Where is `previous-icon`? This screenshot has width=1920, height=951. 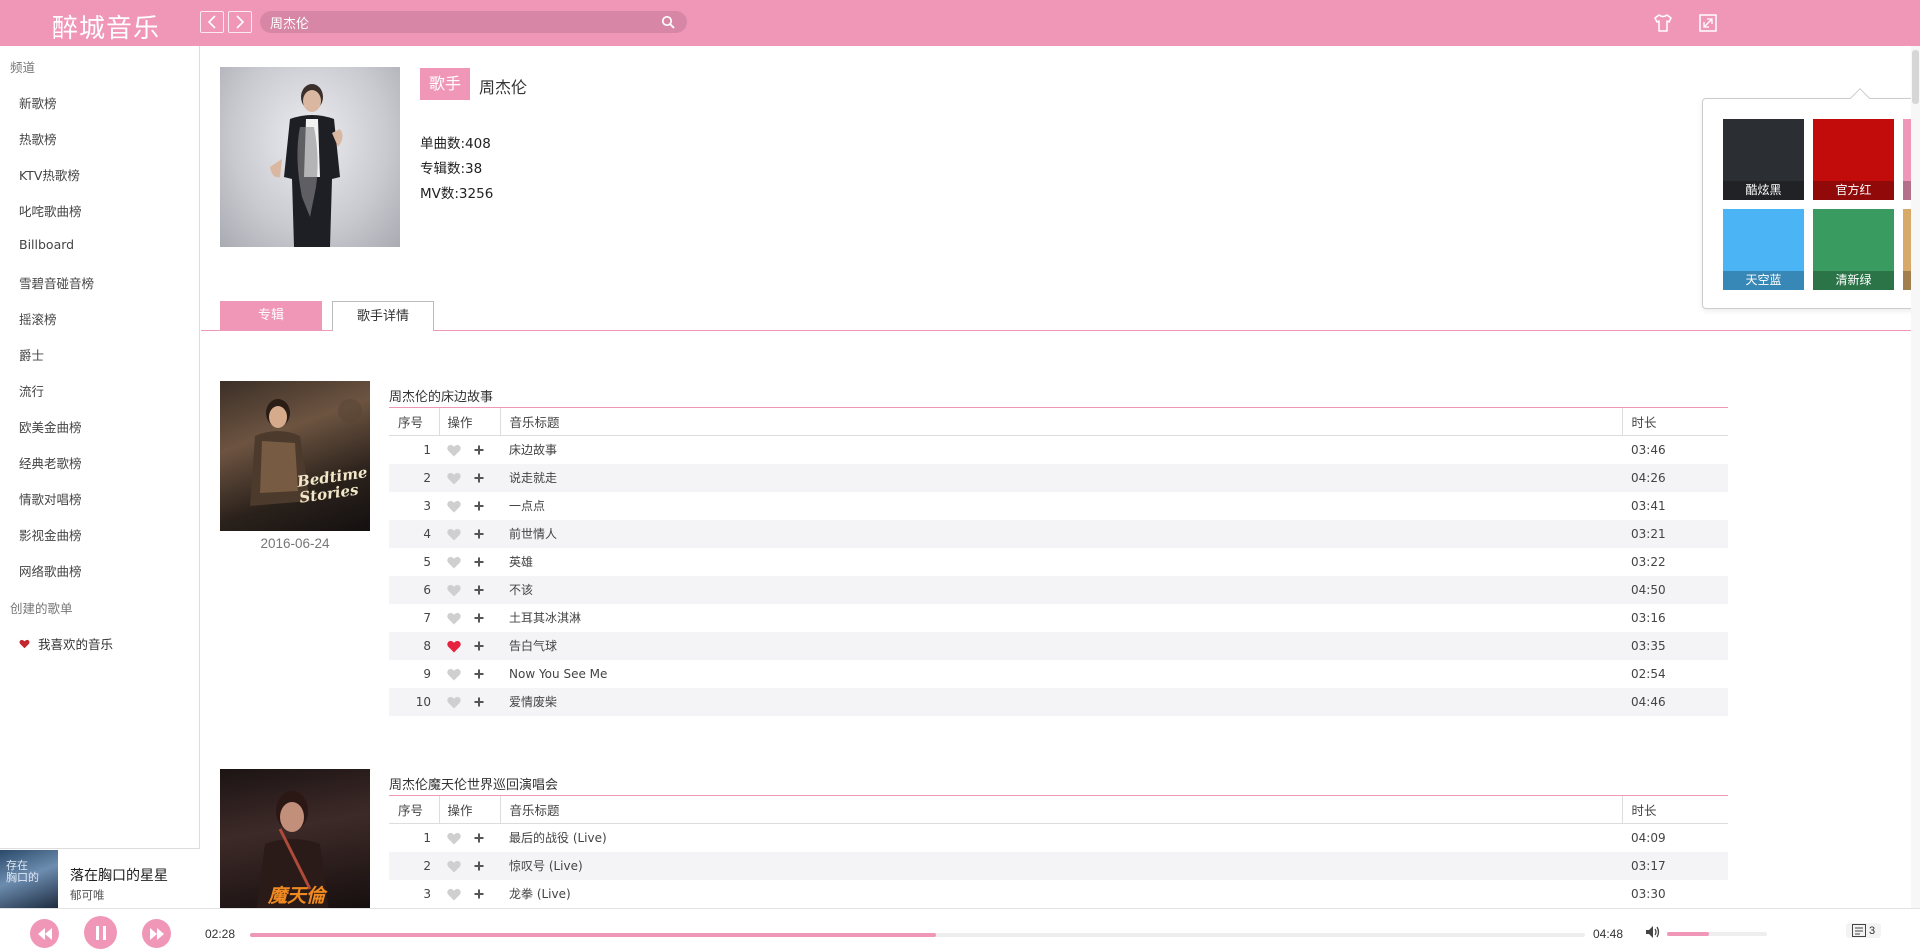
previous-icon is located at coordinates (44, 933).